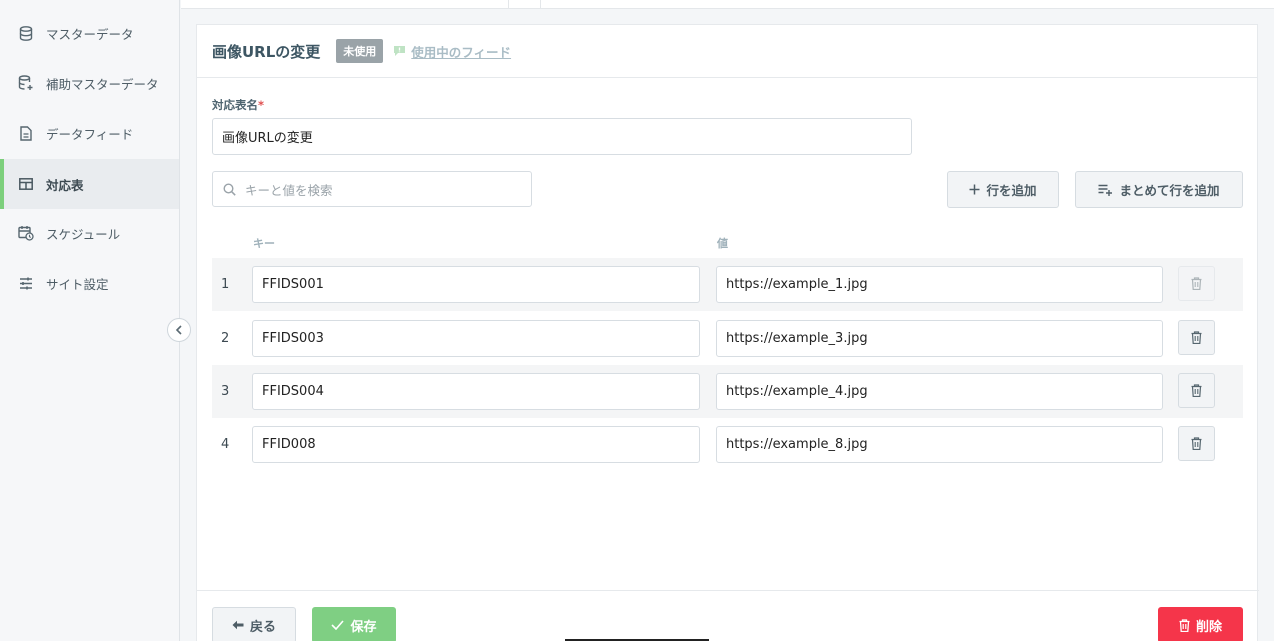 The width and height of the screenshot is (1274, 641). I want to click on name-label-text: 対応表名, so click(235, 105).